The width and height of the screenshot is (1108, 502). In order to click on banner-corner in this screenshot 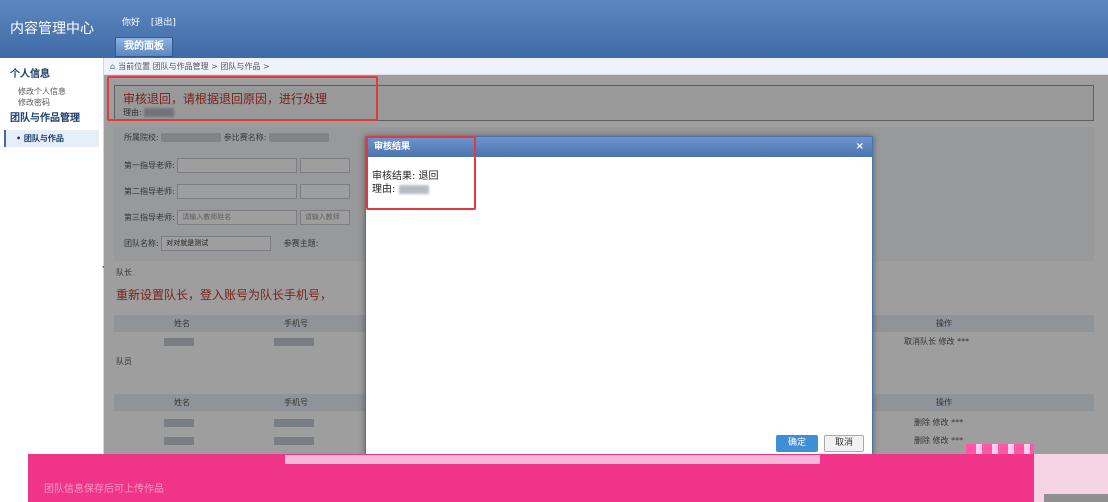, I will do `click(1076, 498)`.